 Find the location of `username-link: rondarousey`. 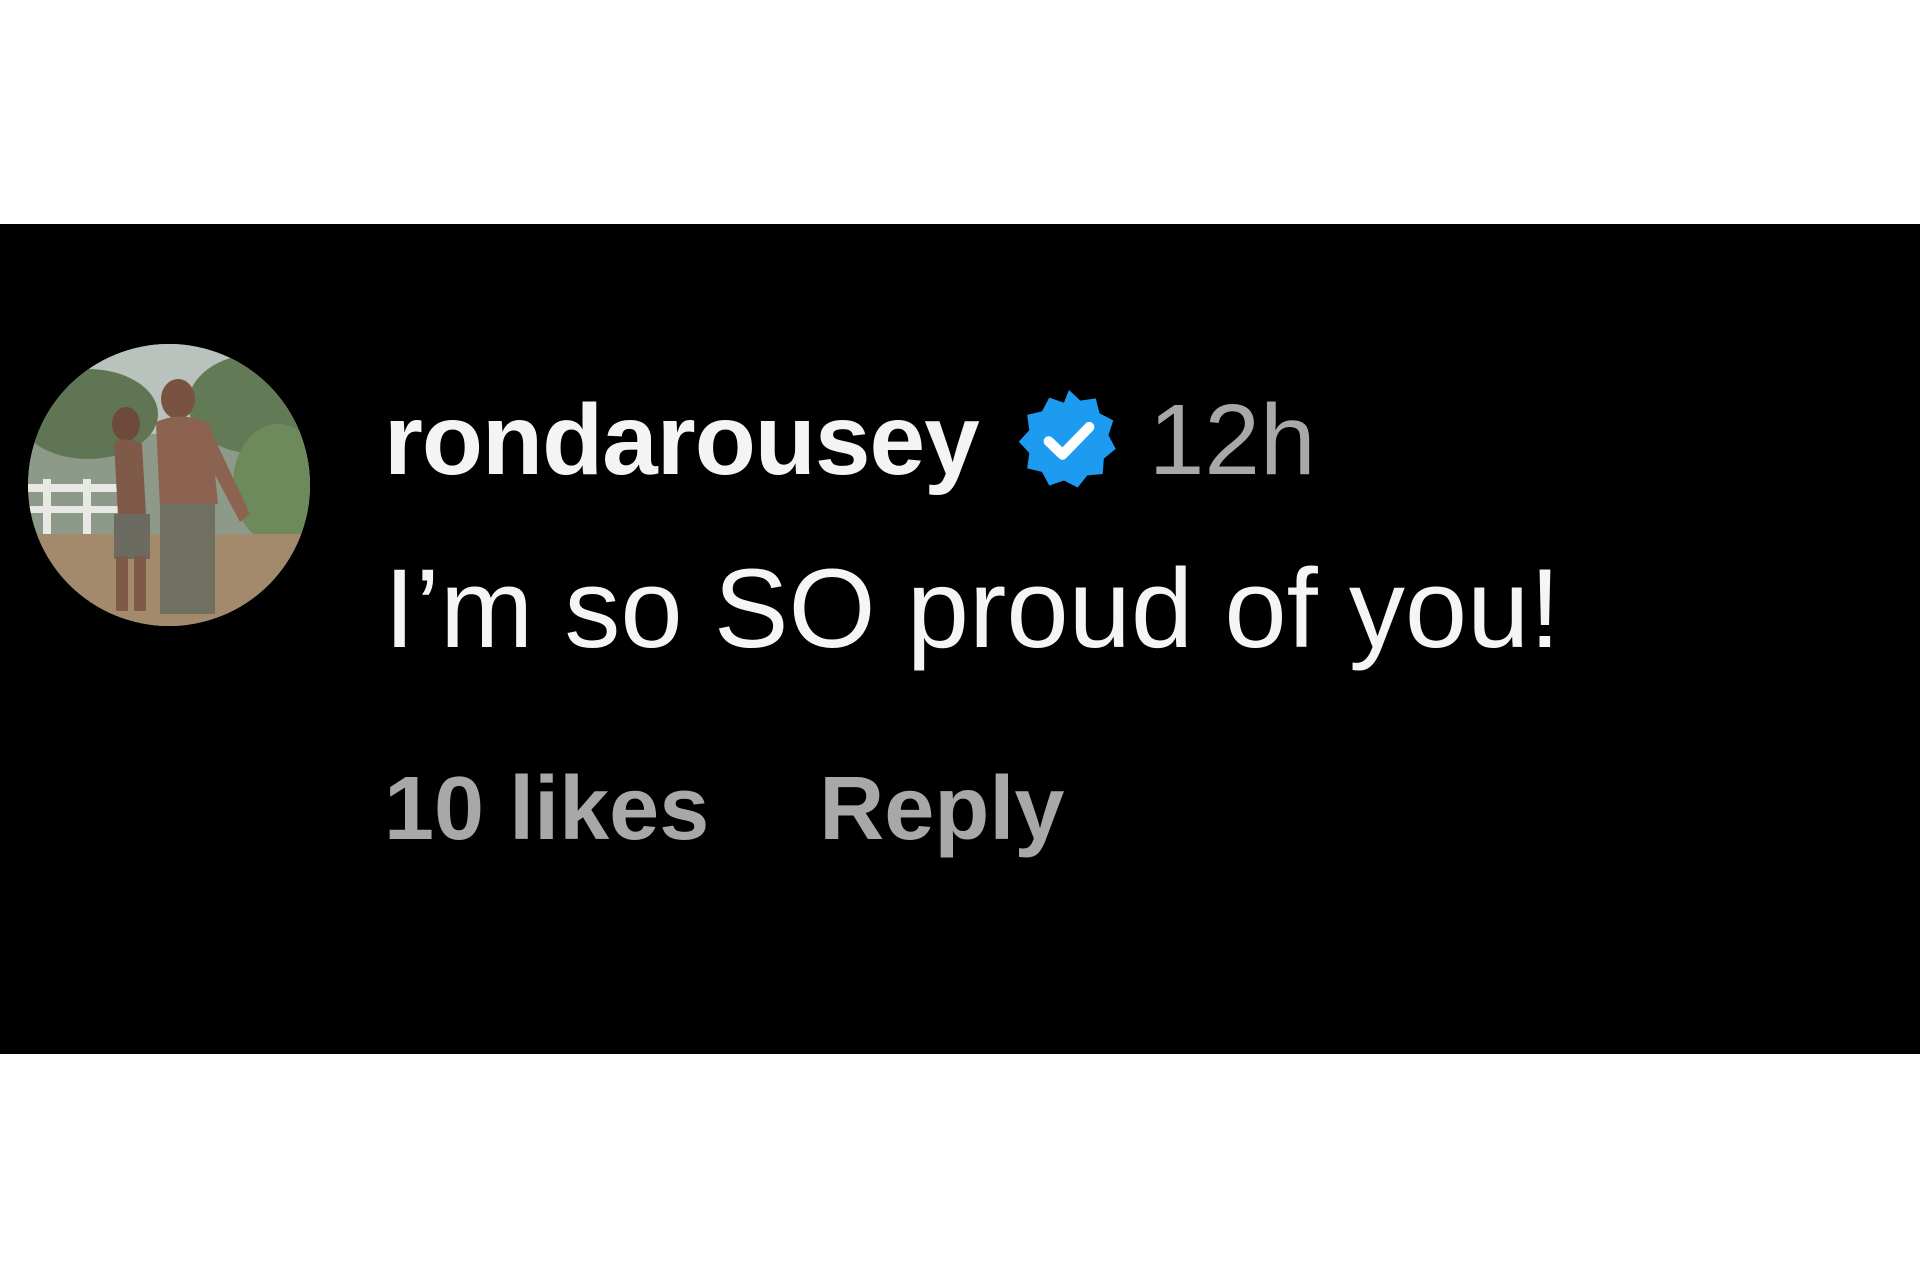

username-link: rondarousey is located at coordinates (682, 440).